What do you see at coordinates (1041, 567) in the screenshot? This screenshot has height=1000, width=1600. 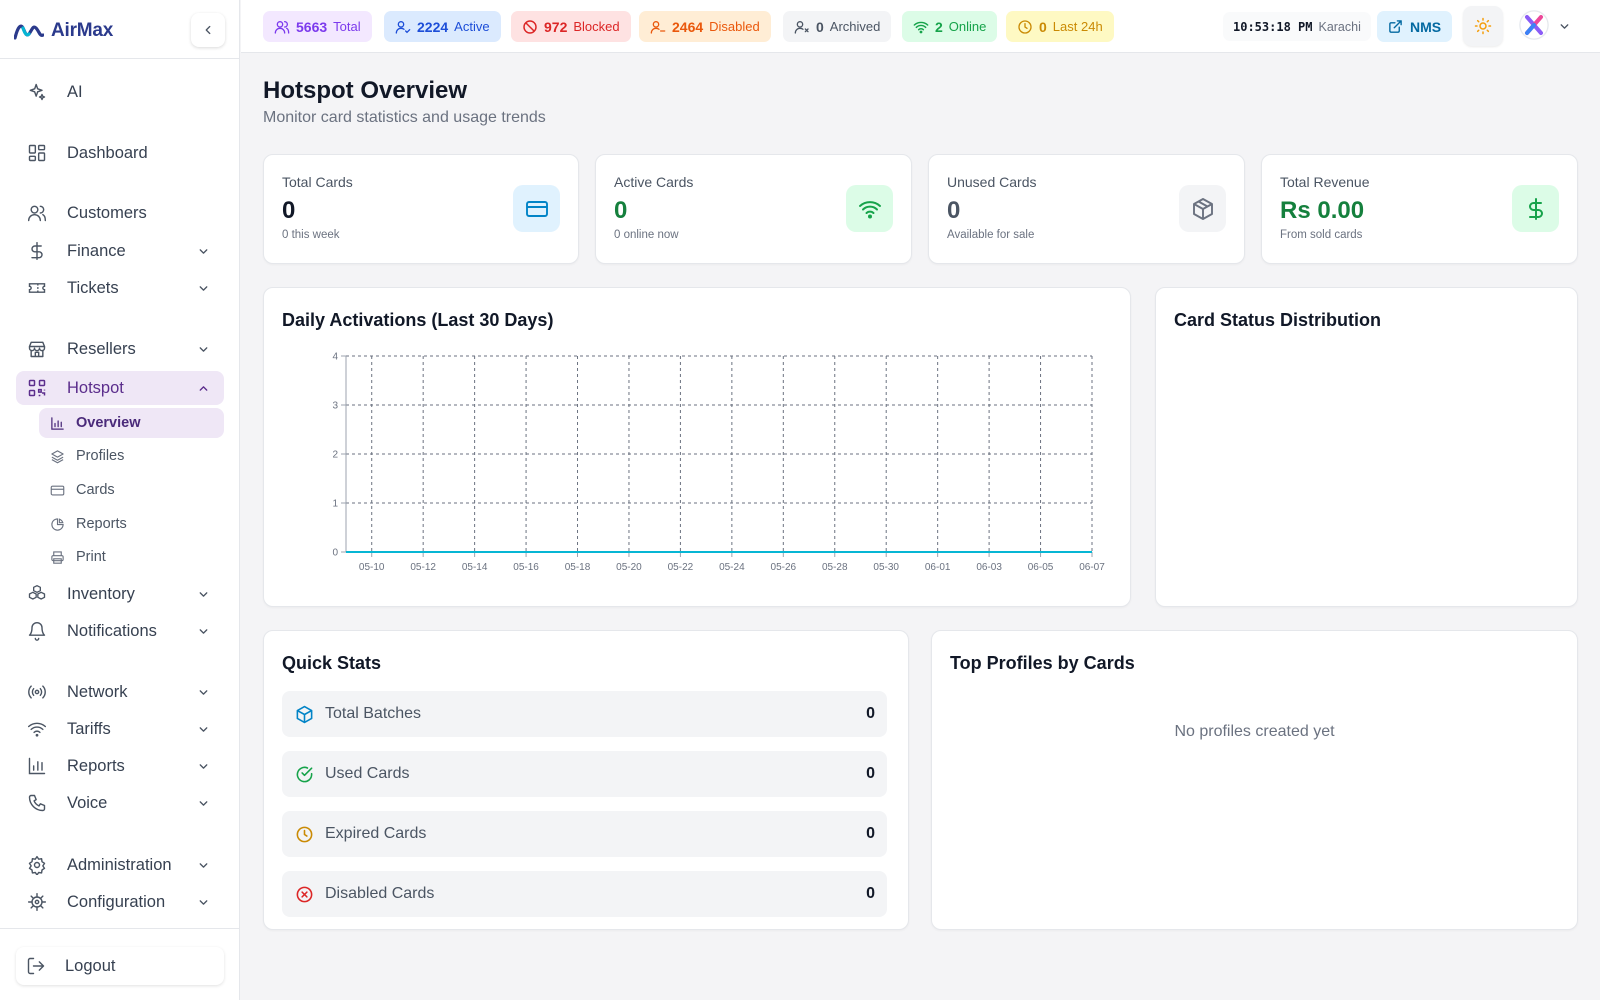 I see `x-tick-label: 06-05` at bounding box center [1041, 567].